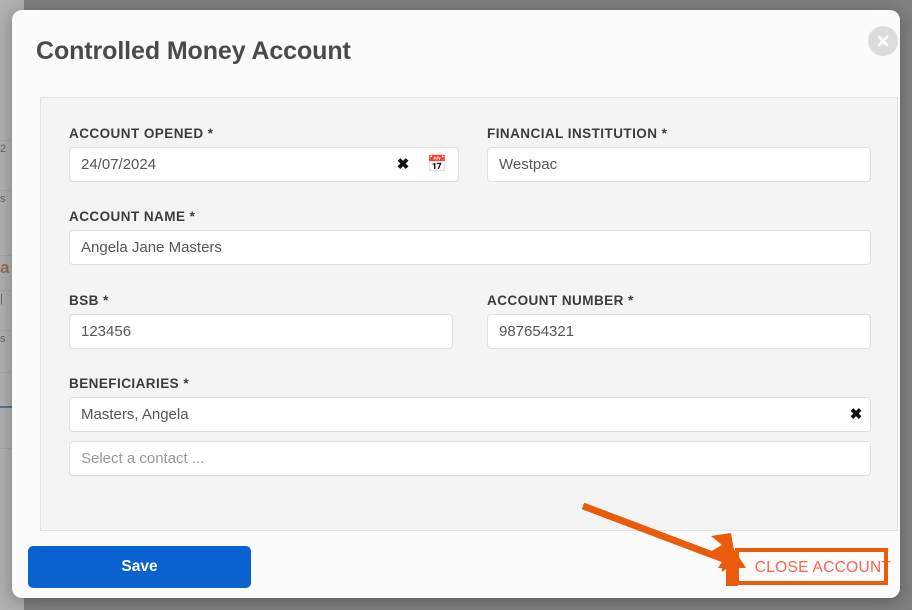 The width and height of the screenshot is (912, 610). I want to click on close-x-icon, so click(883, 41).